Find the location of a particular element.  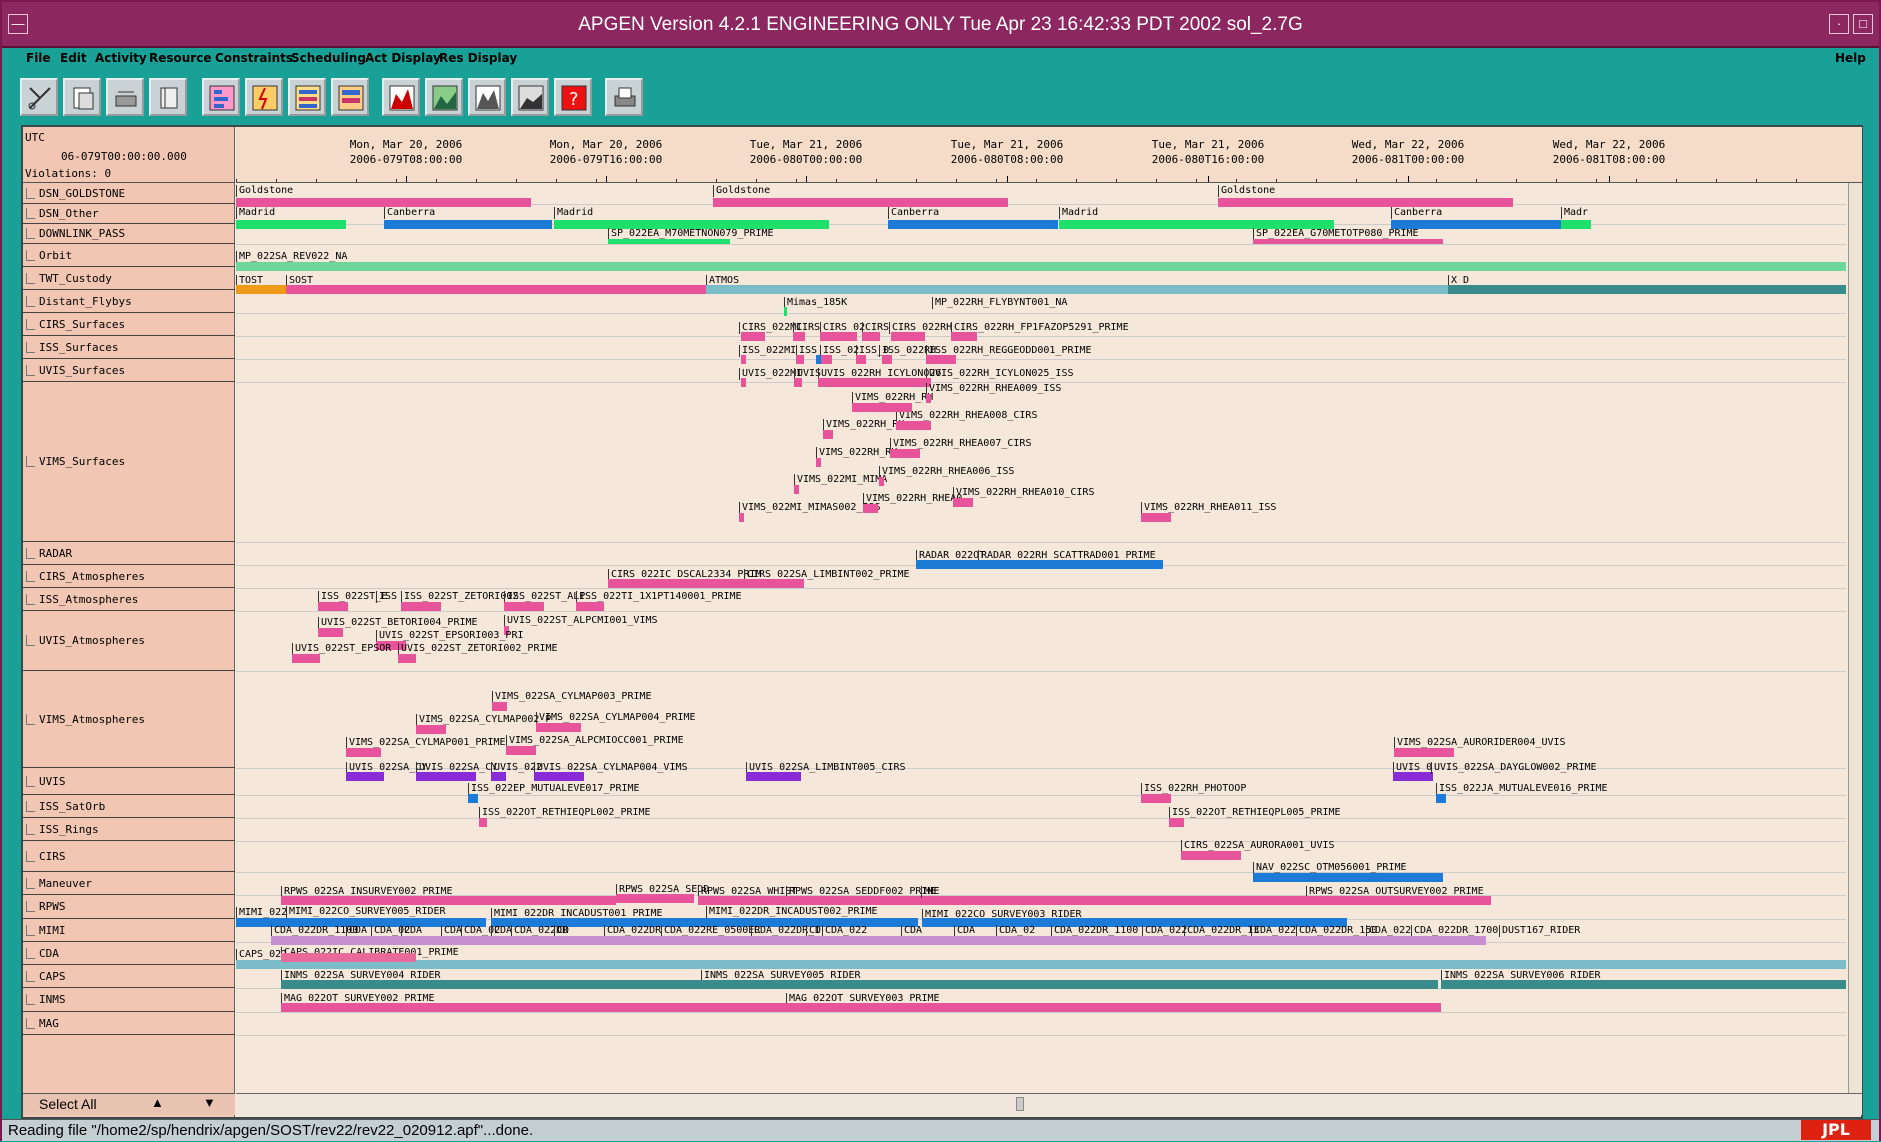

row-radar: RADAR is located at coordinates (129, 553).